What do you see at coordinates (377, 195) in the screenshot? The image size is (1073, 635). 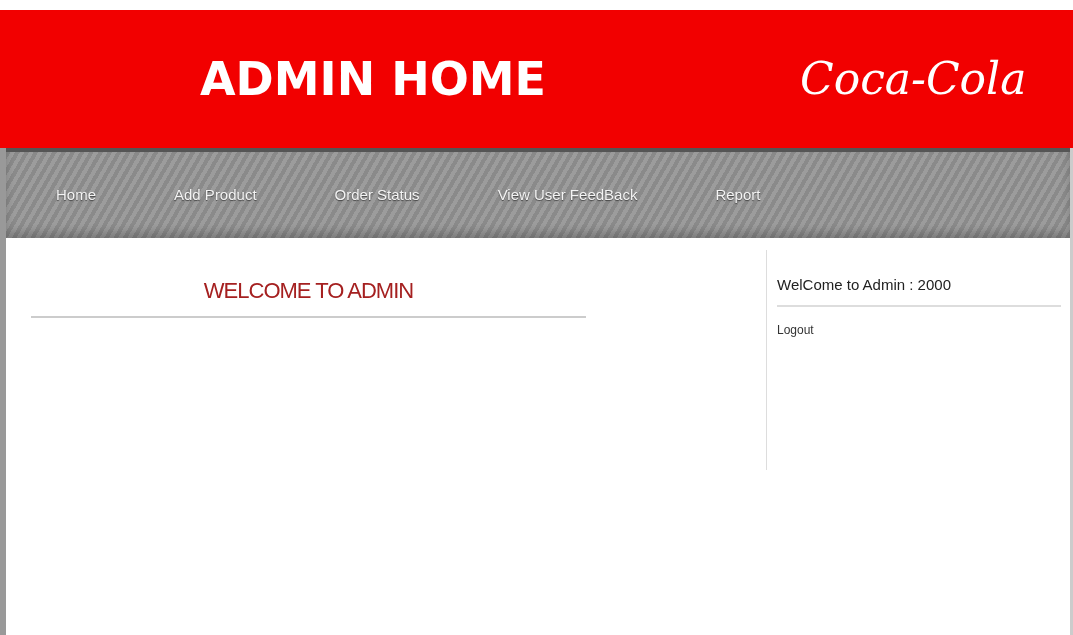 I see `nav-link: Order Status` at bounding box center [377, 195].